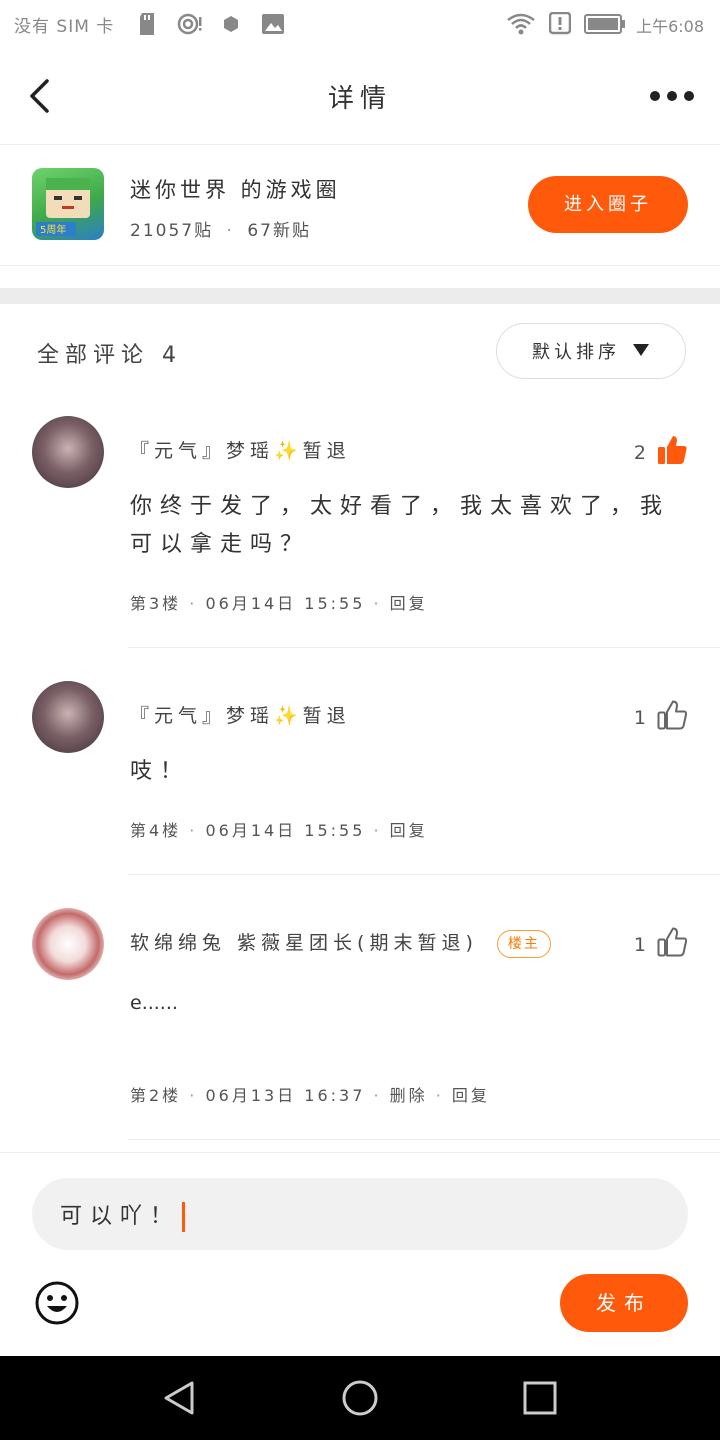  What do you see at coordinates (672, 95) in the screenshot?
I see `more-dots-icon` at bounding box center [672, 95].